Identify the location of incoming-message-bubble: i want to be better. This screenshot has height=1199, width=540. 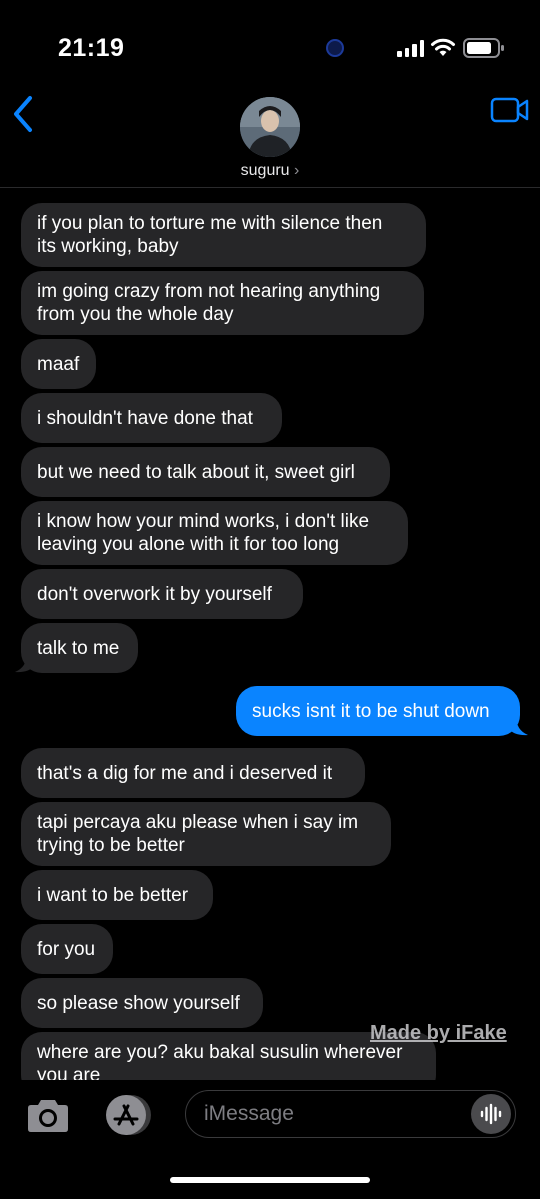
(117, 895).